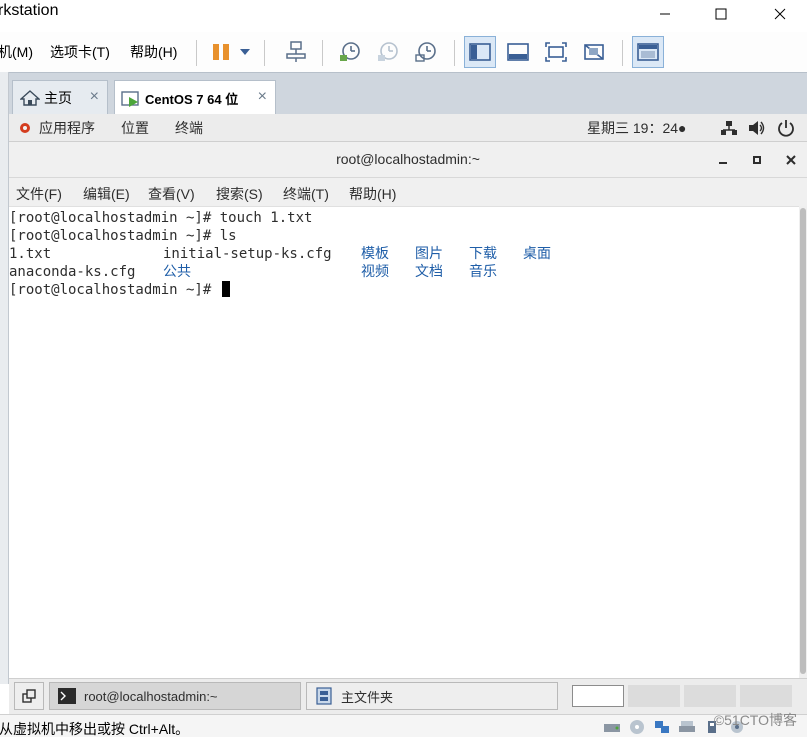  Describe the element at coordinates (153, 52) in the screenshot. I see `menu-help: 帮助(H)` at that location.